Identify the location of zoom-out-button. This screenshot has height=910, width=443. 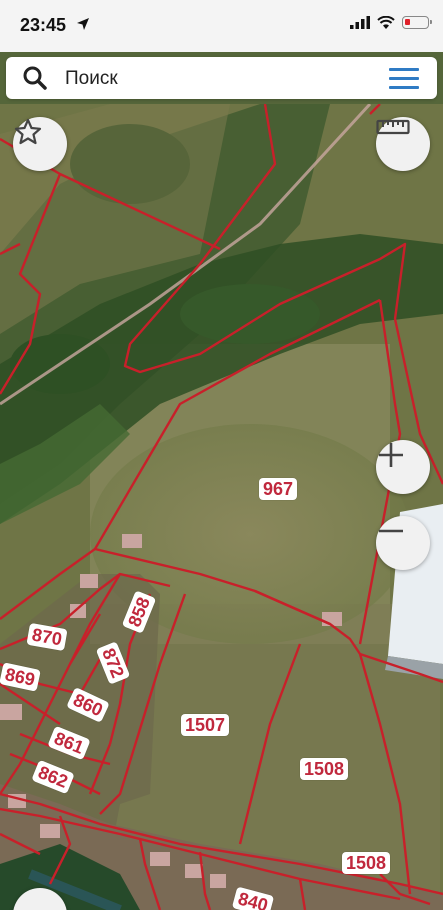
(403, 543).